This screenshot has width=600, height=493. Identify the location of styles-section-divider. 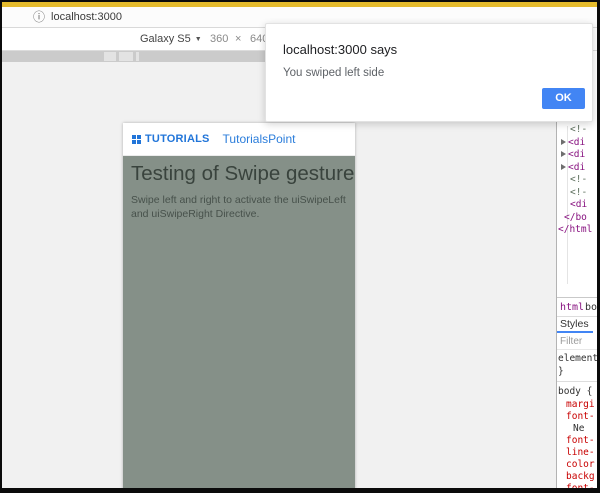
(577, 381).